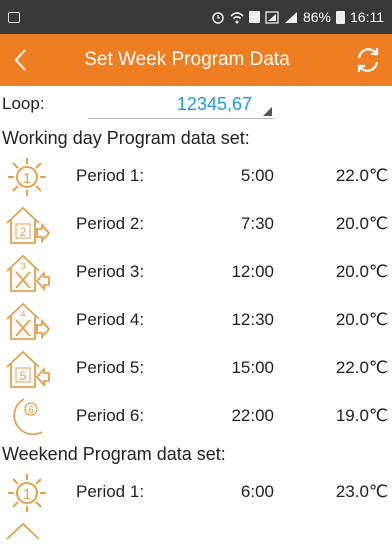  What do you see at coordinates (23, 531) in the screenshot?
I see `leave-home-icon` at bounding box center [23, 531].